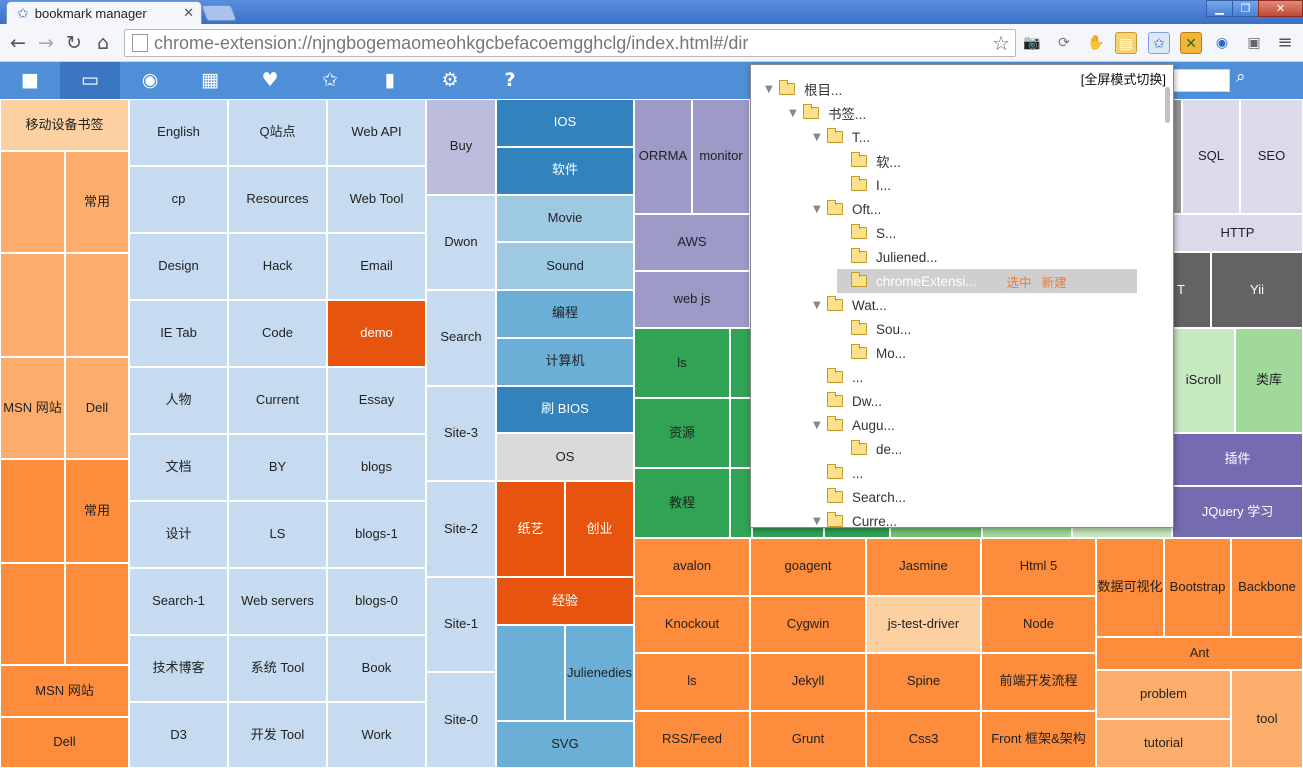 The image size is (1303, 768). Describe the element at coordinates (150, 80) in the screenshot. I see `eye-icon: ◉` at that location.